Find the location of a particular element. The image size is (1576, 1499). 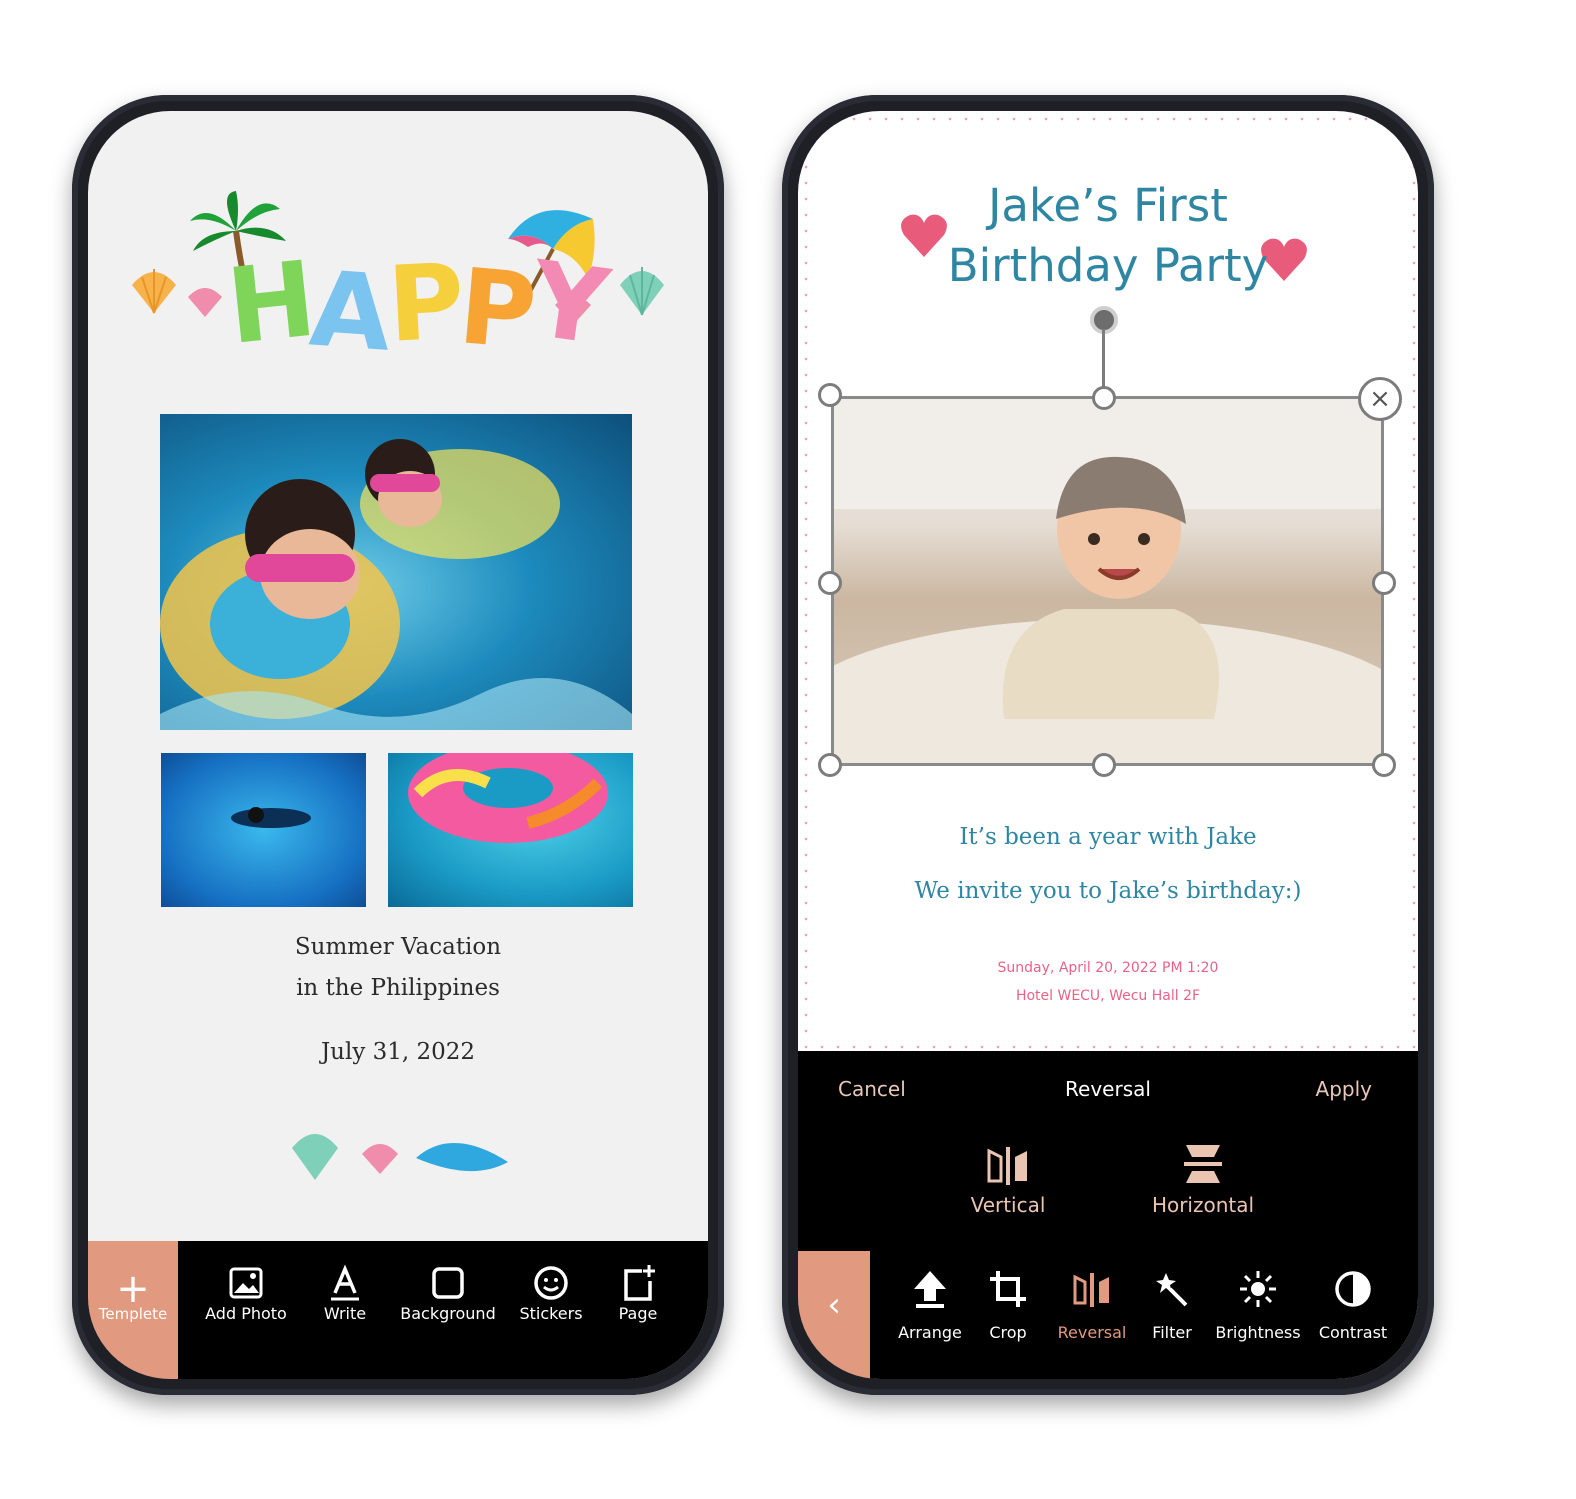

brightness-icon is located at coordinates (1258, 1289).